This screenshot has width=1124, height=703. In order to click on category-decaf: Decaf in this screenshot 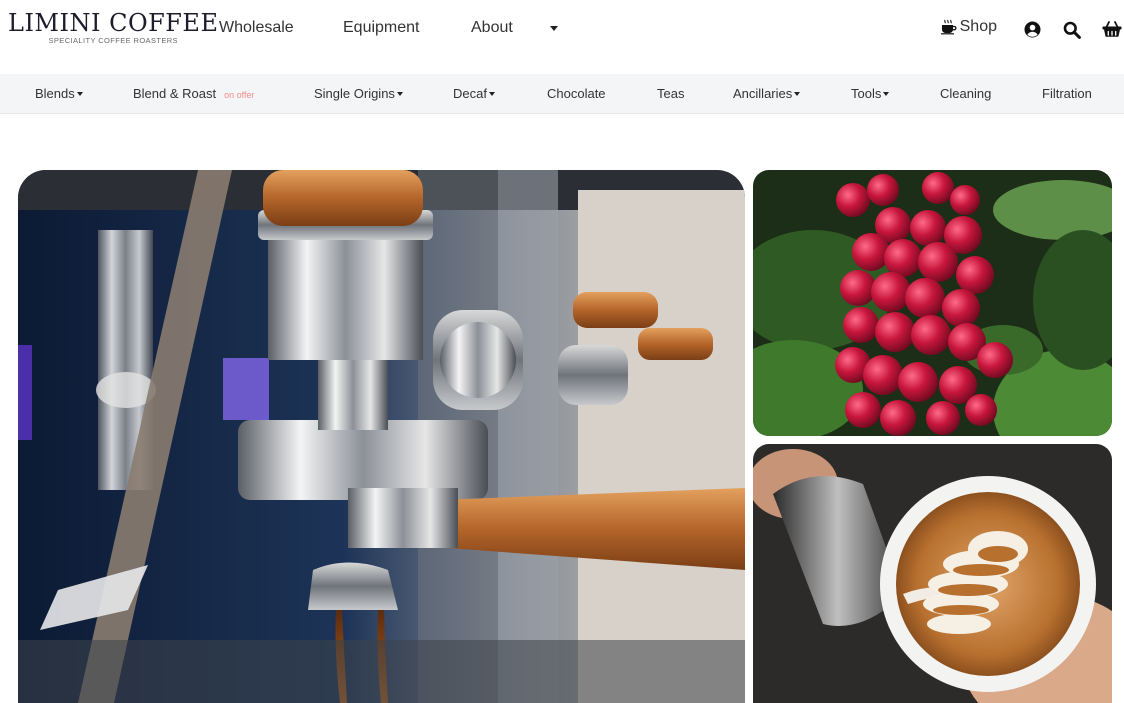, I will do `click(474, 93)`.